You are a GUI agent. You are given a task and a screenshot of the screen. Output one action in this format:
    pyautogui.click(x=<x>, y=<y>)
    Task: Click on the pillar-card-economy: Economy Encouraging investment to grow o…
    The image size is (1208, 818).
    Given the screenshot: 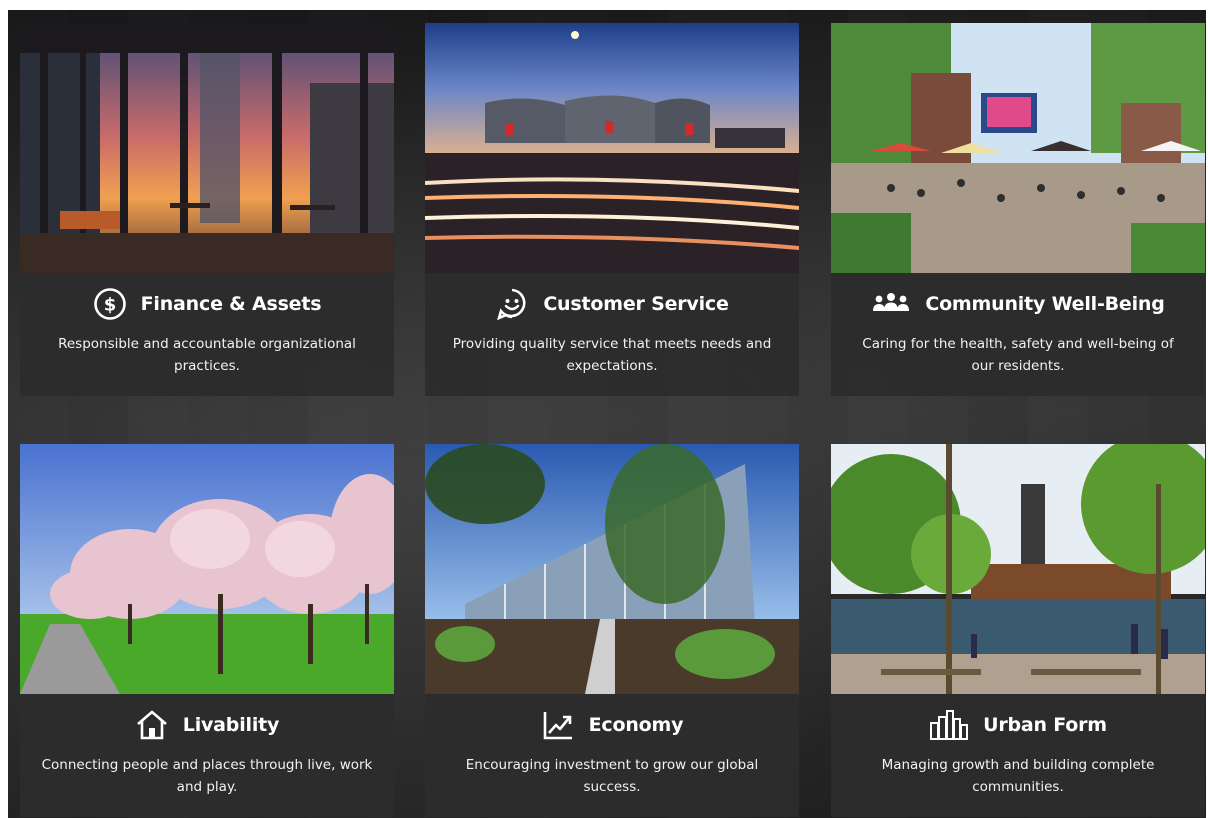 What is the action you would take?
    pyautogui.click(x=612, y=630)
    